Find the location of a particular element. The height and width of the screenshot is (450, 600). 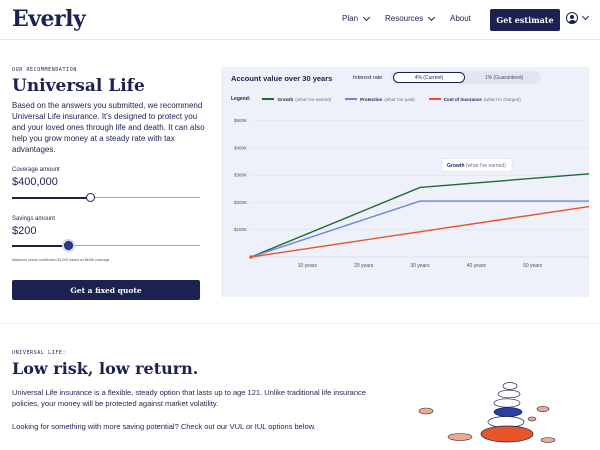

y-tick-label: $500K is located at coordinates (240, 120).